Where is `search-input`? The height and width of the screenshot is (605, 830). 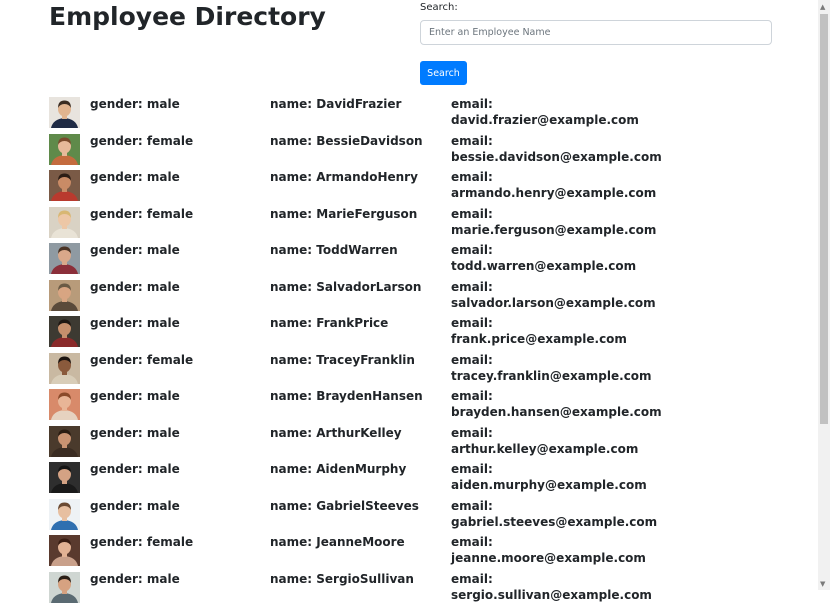
search-input is located at coordinates (596, 32).